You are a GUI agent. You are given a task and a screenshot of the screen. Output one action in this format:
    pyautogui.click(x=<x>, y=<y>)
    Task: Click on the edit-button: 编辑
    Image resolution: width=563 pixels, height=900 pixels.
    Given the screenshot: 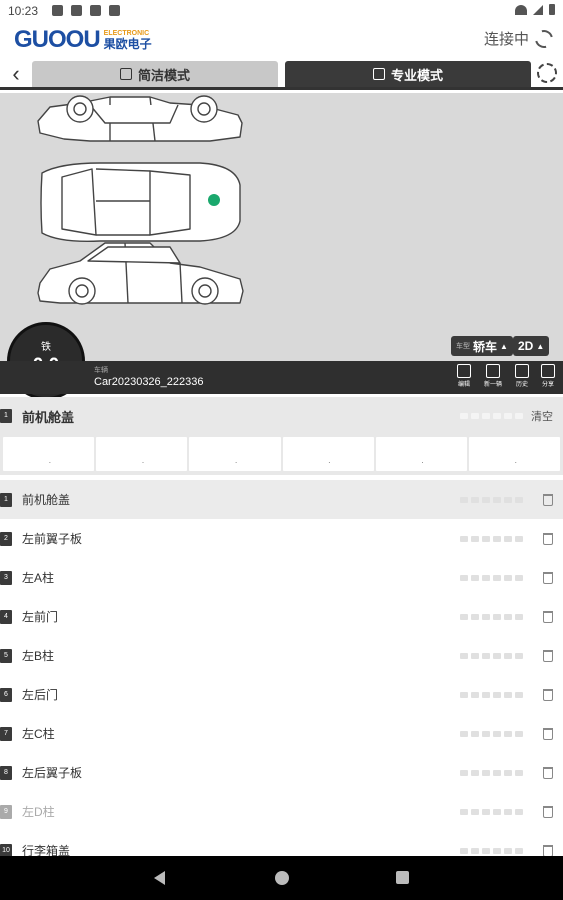 What is the action you would take?
    pyautogui.click(x=464, y=378)
    